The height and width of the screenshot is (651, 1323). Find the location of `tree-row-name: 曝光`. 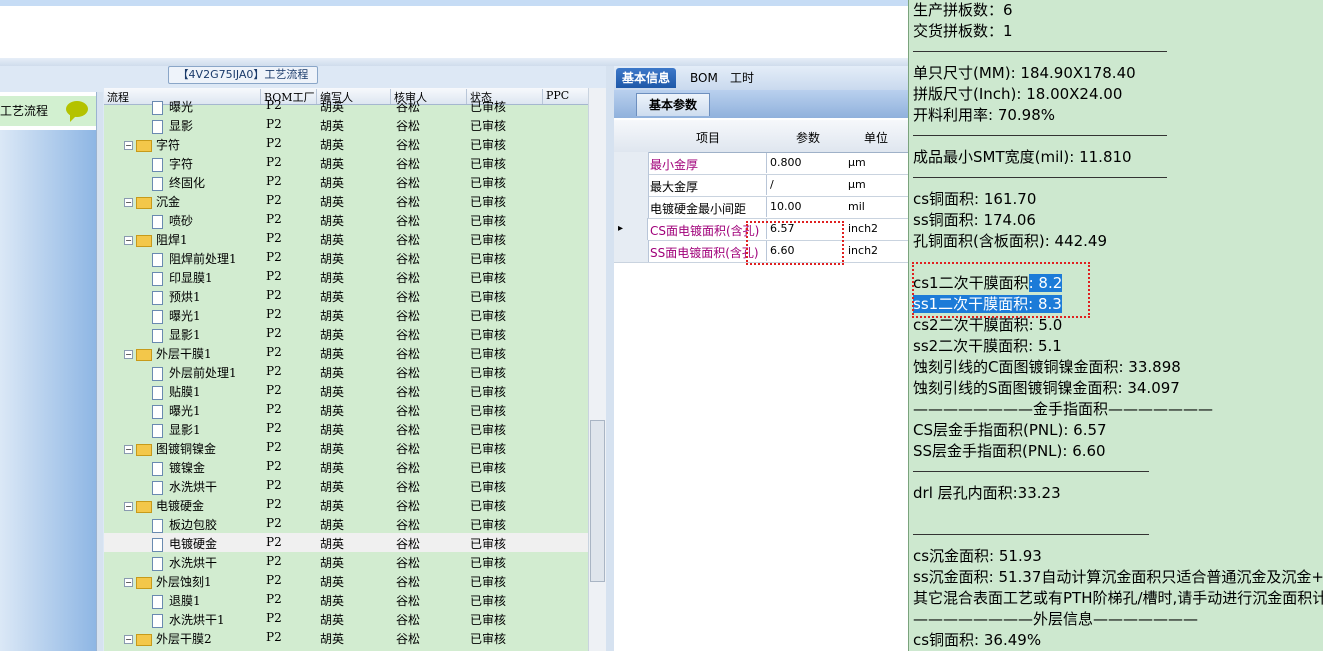

tree-row-name: 曝光 is located at coordinates (172, 106).